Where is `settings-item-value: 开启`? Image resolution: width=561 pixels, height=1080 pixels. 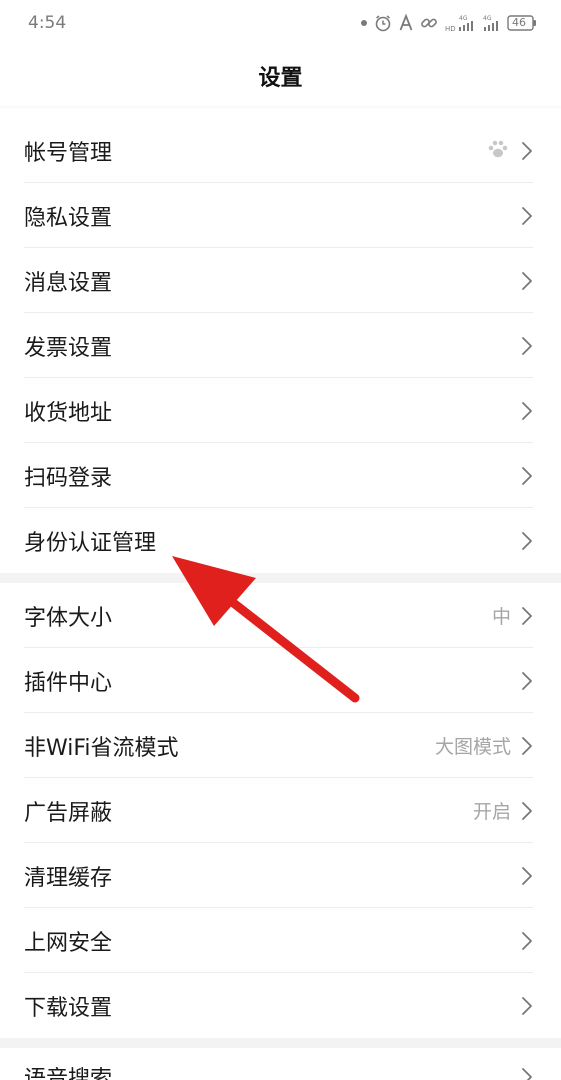
settings-item-value: 开启 is located at coordinates (491, 812).